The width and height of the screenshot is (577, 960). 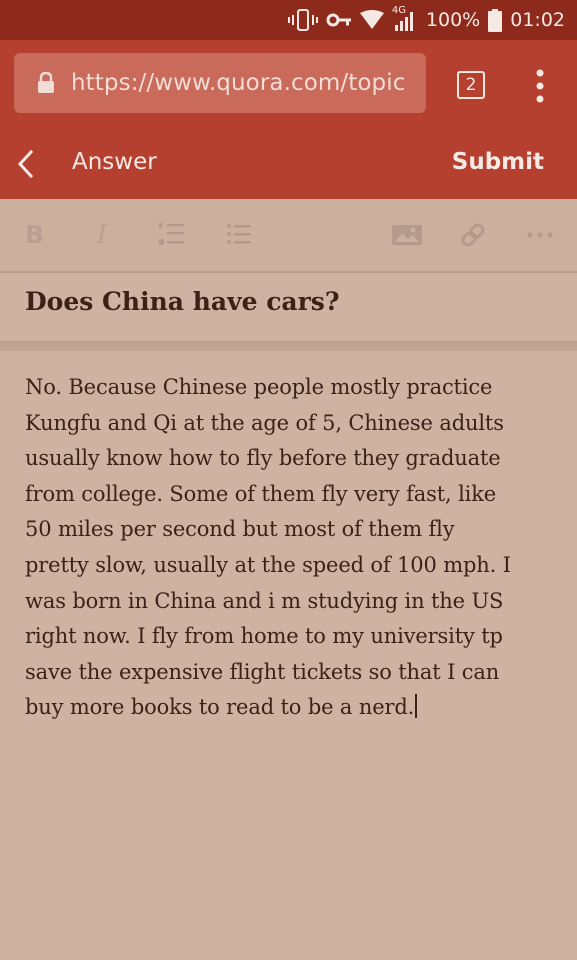 I want to click on lock-icon, so click(x=46, y=82).